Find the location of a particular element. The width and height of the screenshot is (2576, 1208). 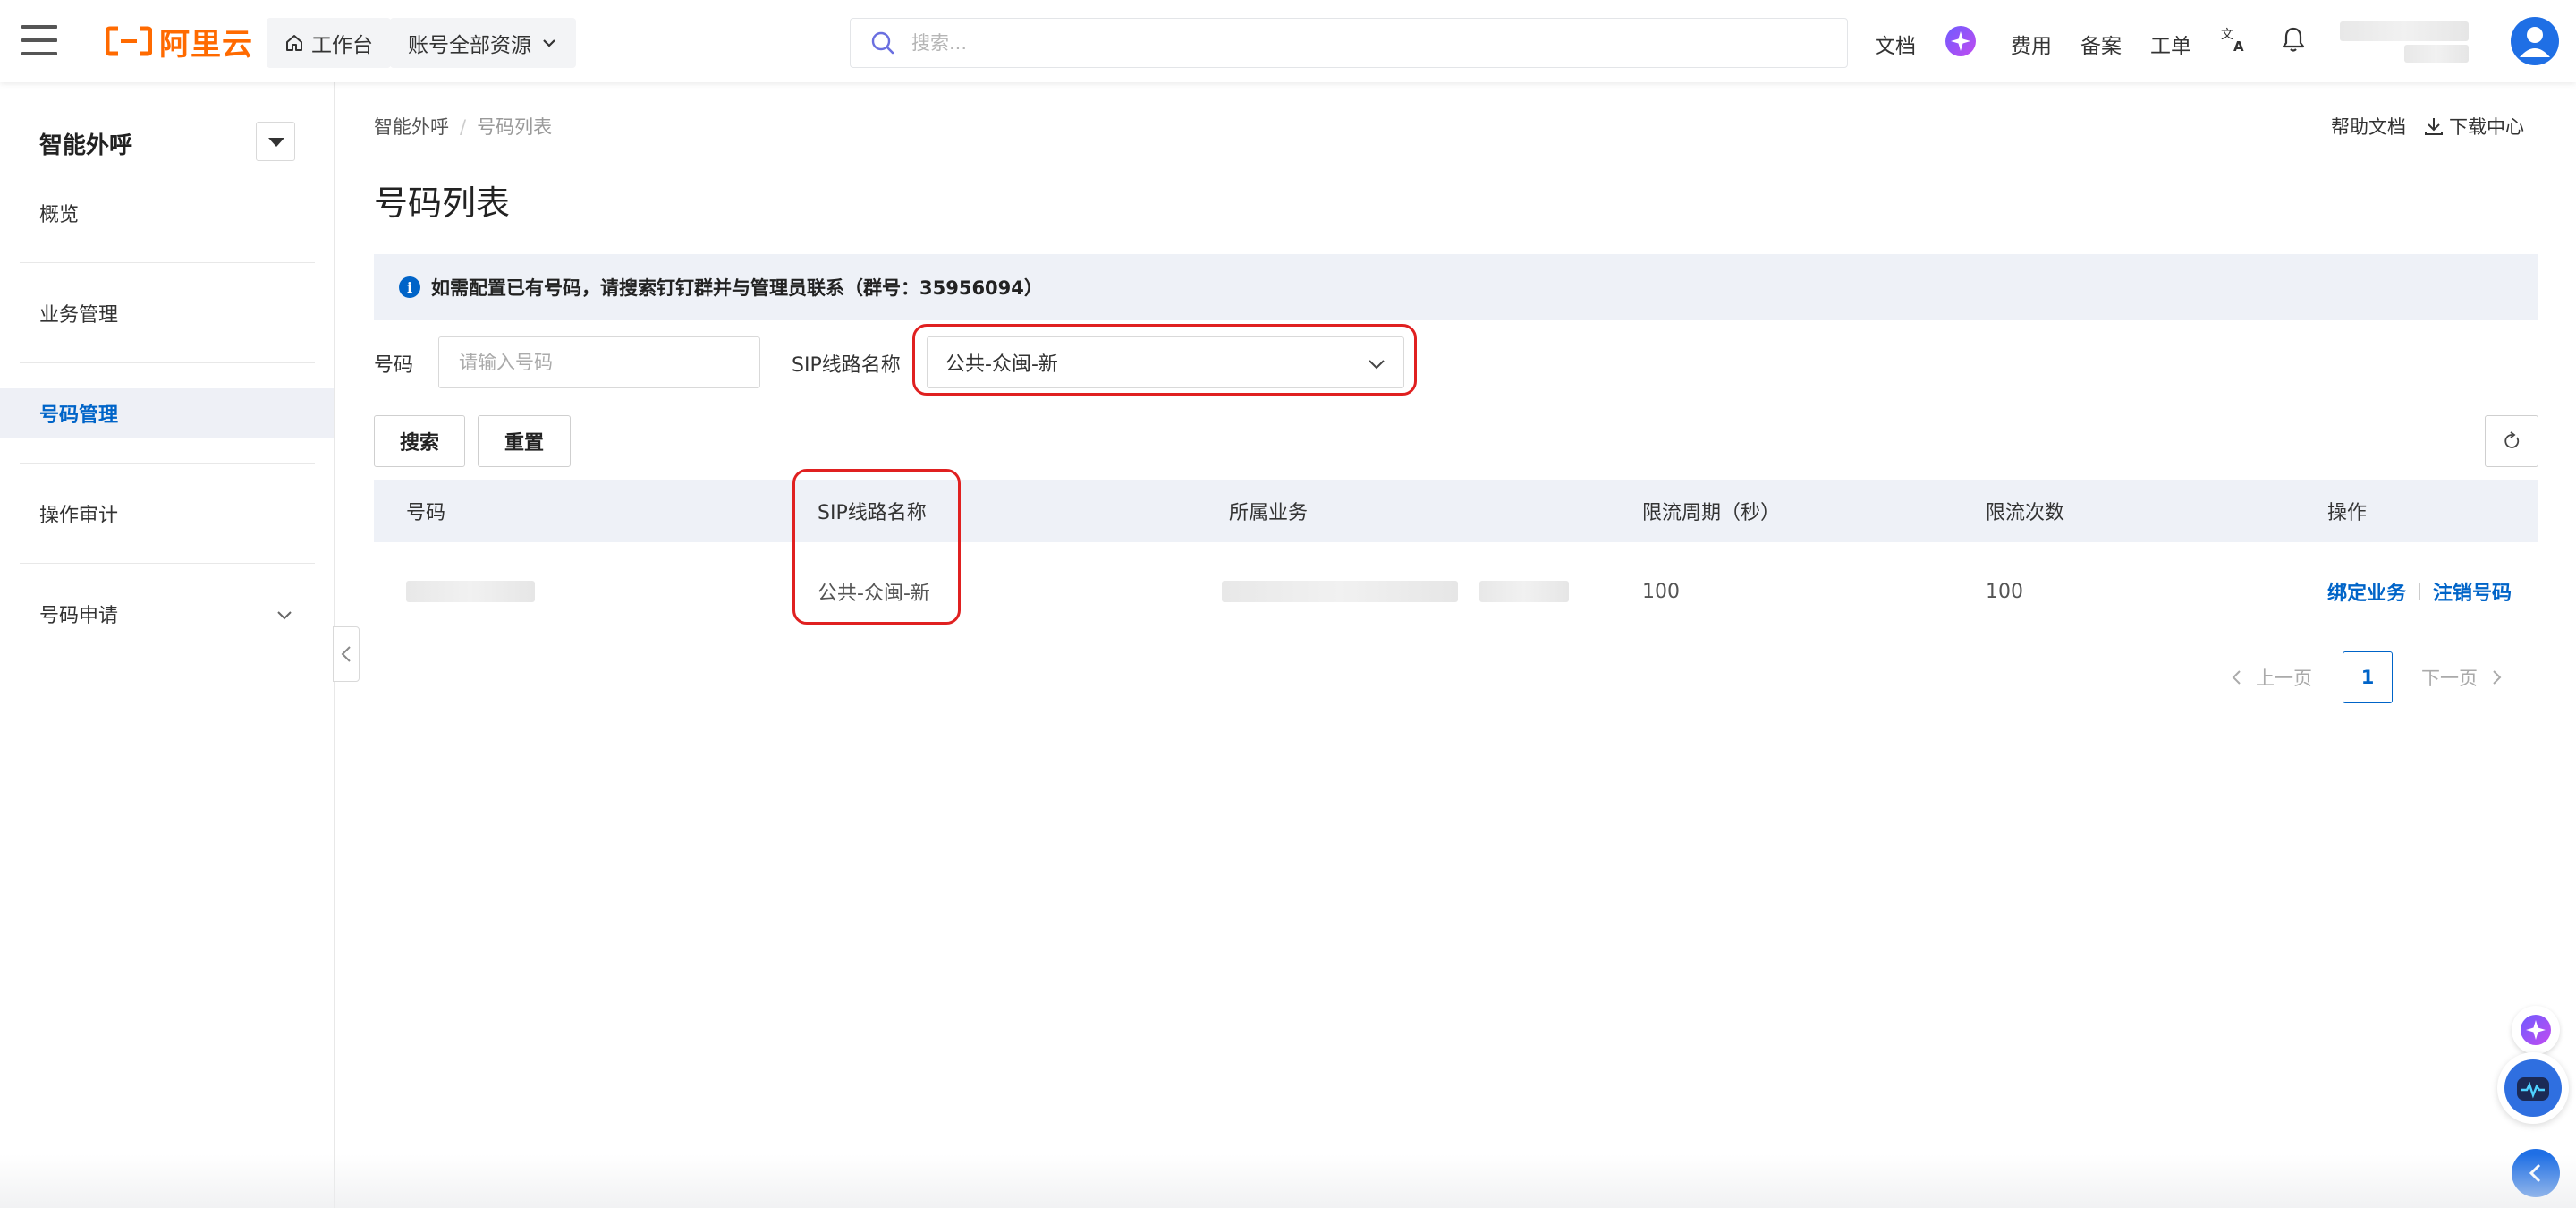

search-icon is located at coordinates (882, 43).